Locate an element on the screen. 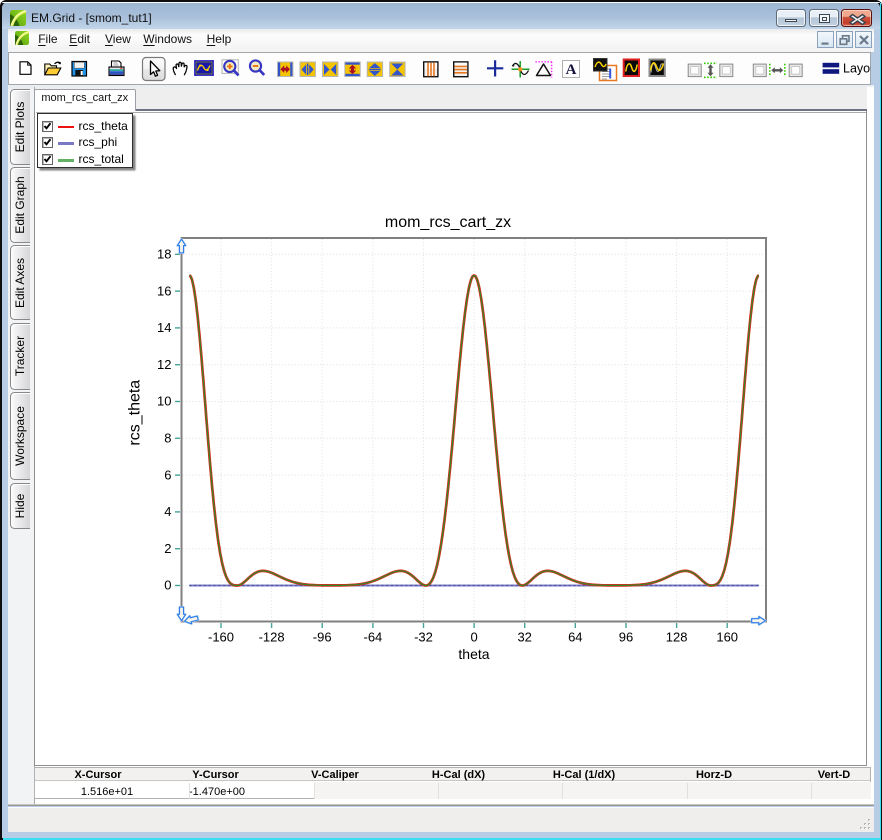 The image size is (882, 840). svg-text: mom_rcs_cart_zx is located at coordinates (448, 222).